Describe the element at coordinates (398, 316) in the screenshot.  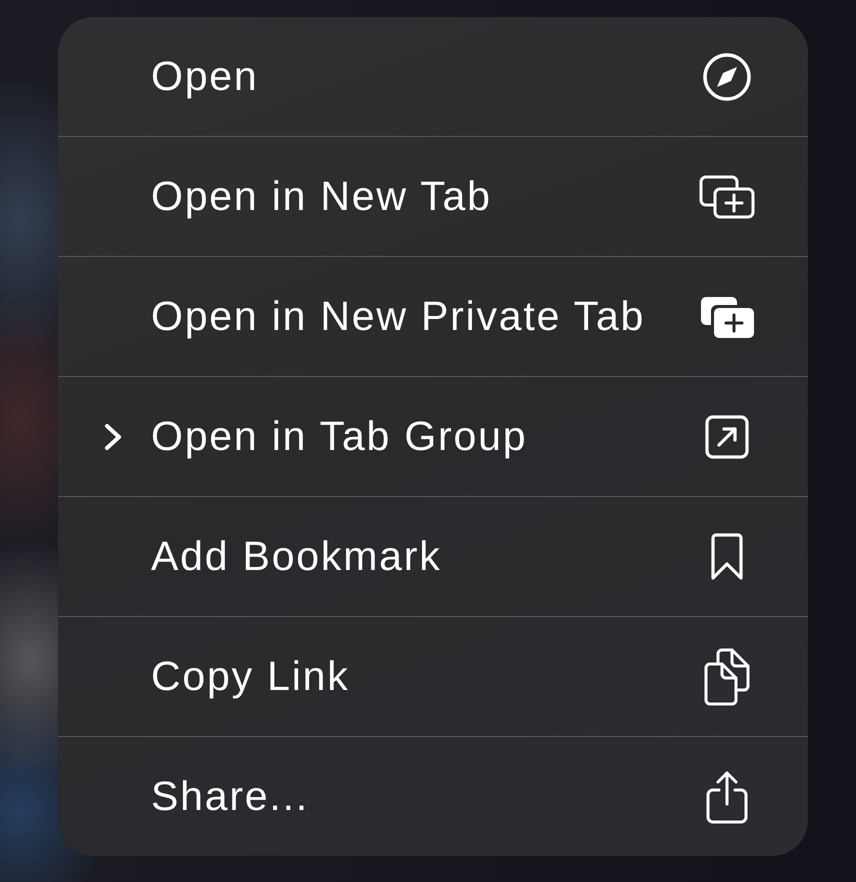
I see `menu-item-label: Open in New Private Tab` at that location.